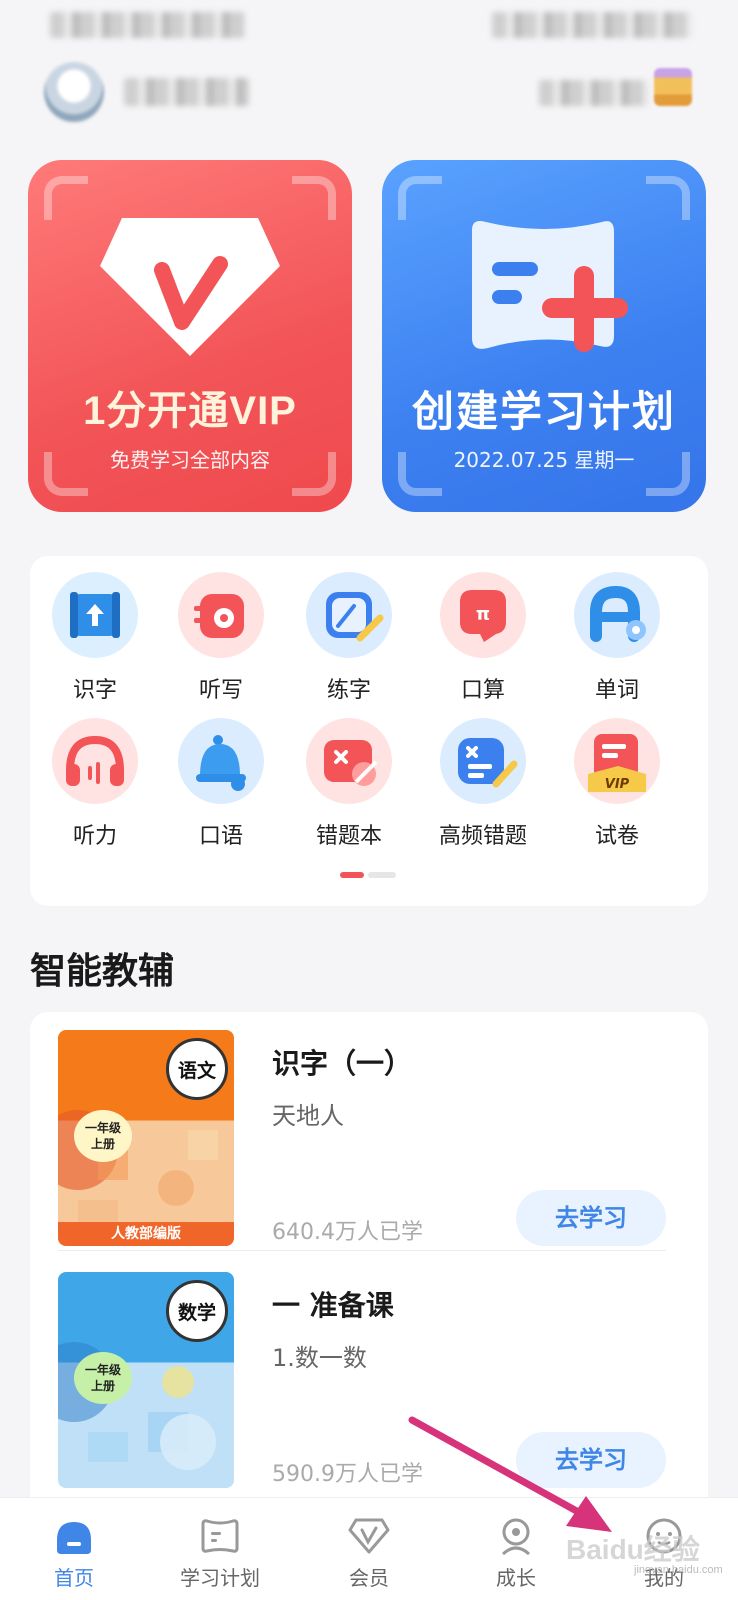  I want to click on tool-speaking: 口语, so click(221, 784).